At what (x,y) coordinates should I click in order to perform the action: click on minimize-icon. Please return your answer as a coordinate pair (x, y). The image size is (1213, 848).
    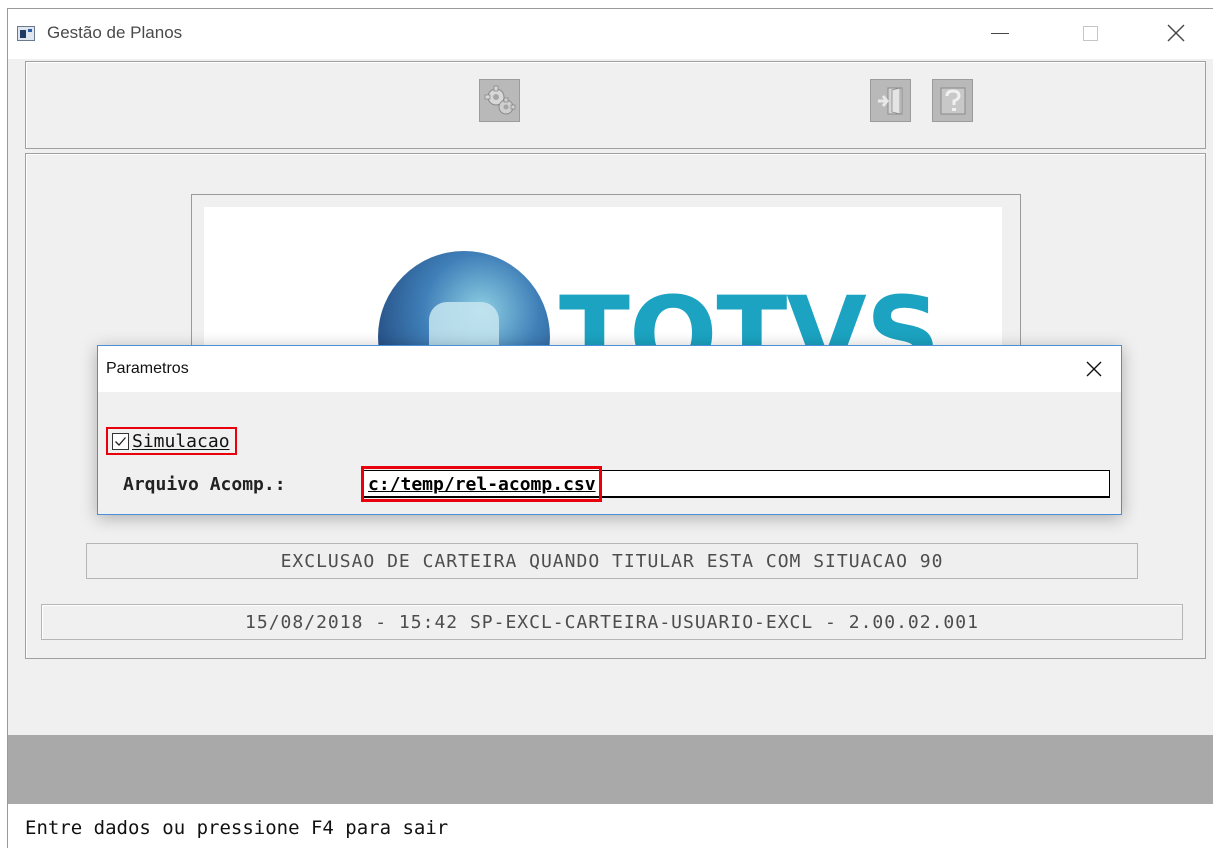
    Looking at the image, I should click on (1000, 33).